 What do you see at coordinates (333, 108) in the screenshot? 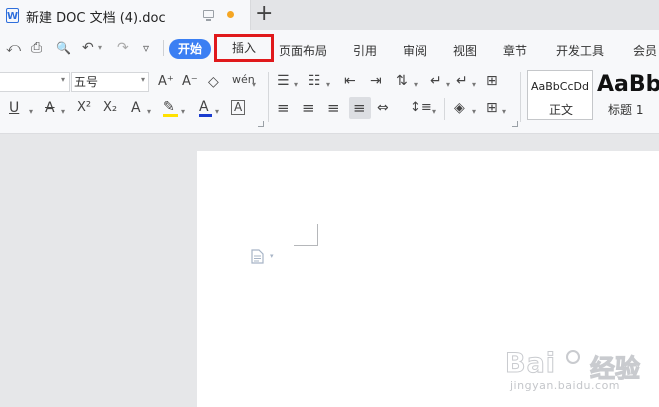
I see `align-right-icon: ≡` at bounding box center [333, 108].